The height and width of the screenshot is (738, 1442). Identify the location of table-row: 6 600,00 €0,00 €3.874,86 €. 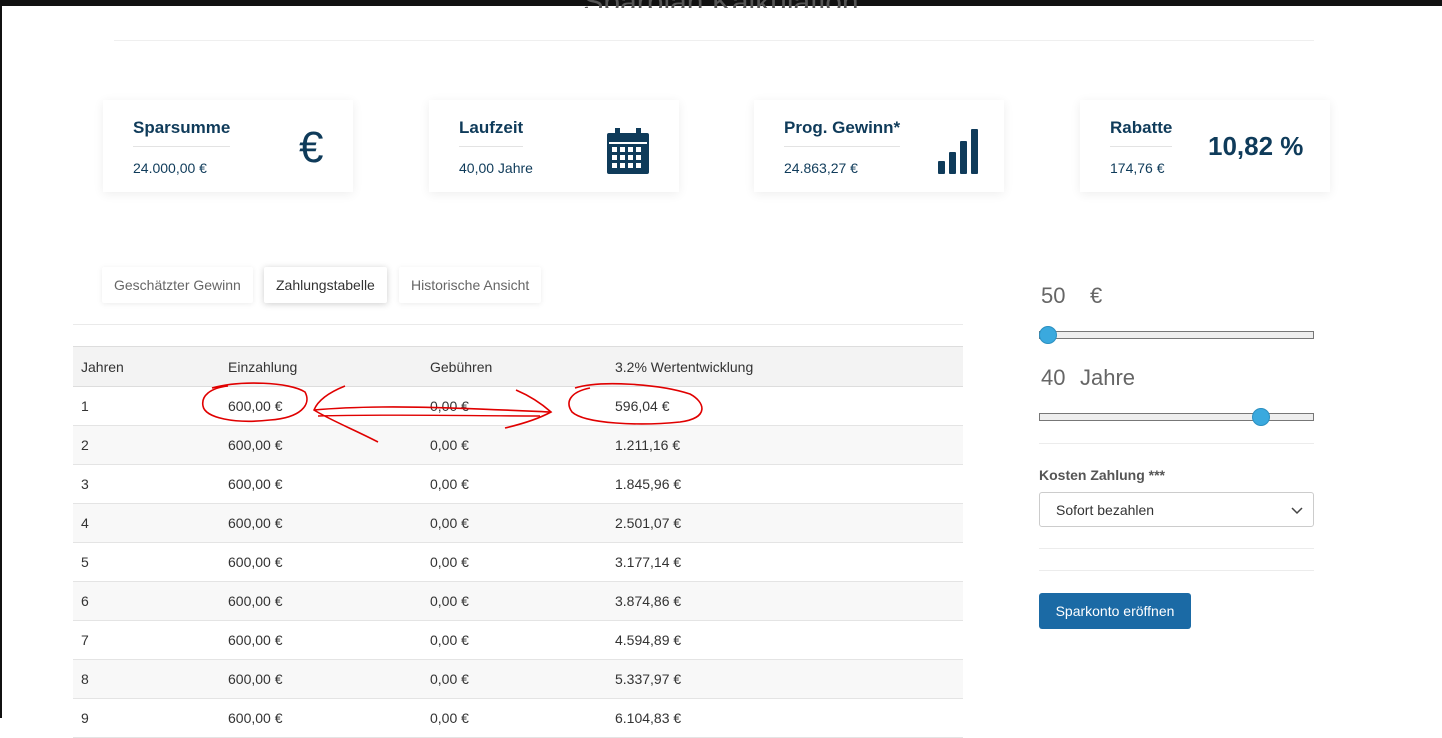
(518, 601).